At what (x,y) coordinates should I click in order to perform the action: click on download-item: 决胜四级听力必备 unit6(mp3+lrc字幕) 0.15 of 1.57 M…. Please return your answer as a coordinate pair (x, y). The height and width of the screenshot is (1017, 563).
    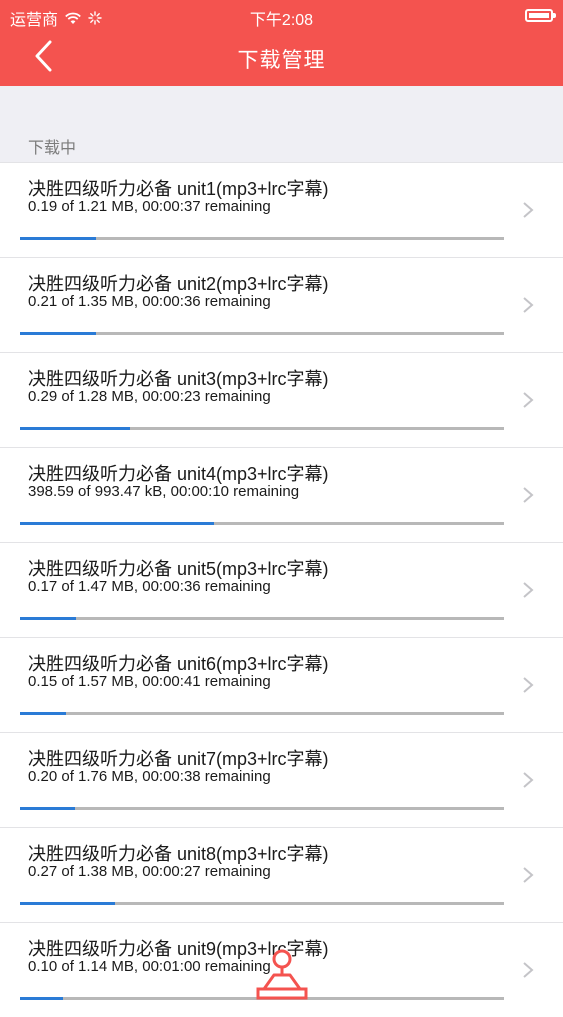
    Looking at the image, I should click on (281, 684).